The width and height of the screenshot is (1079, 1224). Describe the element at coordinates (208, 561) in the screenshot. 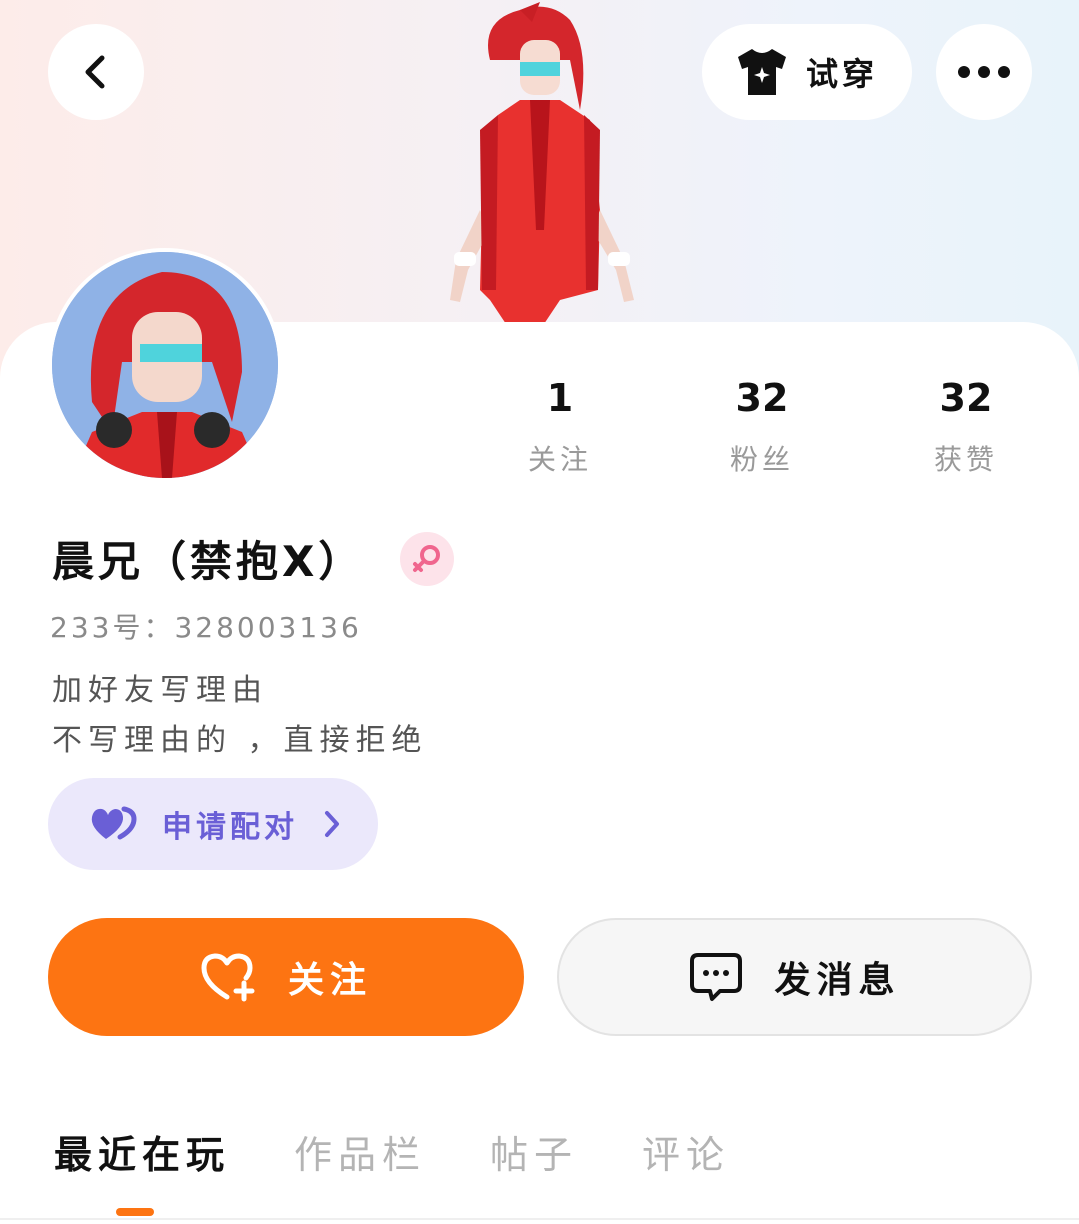

I see `nickname: 晨兄（禁抱X）` at that location.